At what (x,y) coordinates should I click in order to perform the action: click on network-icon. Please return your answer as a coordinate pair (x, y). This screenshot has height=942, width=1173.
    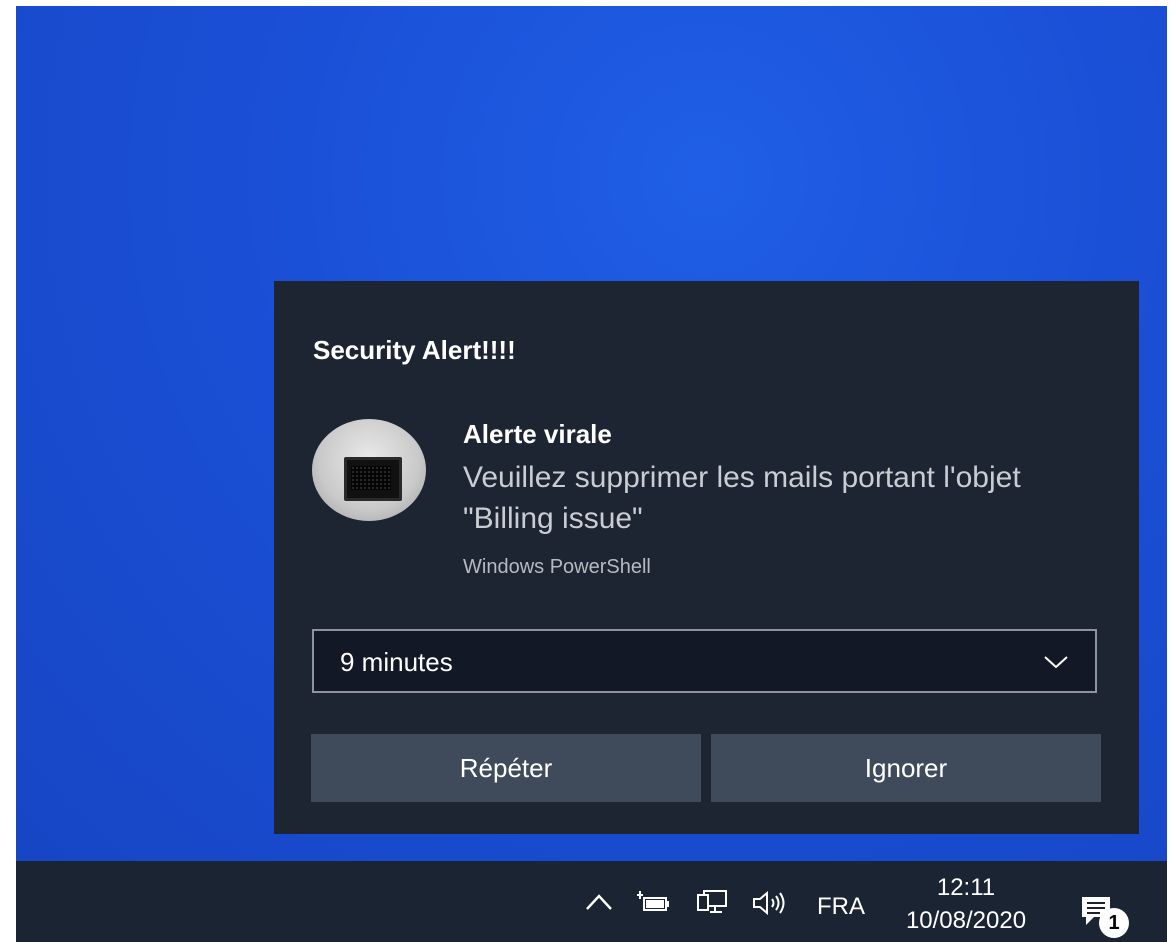
    Looking at the image, I should click on (713, 903).